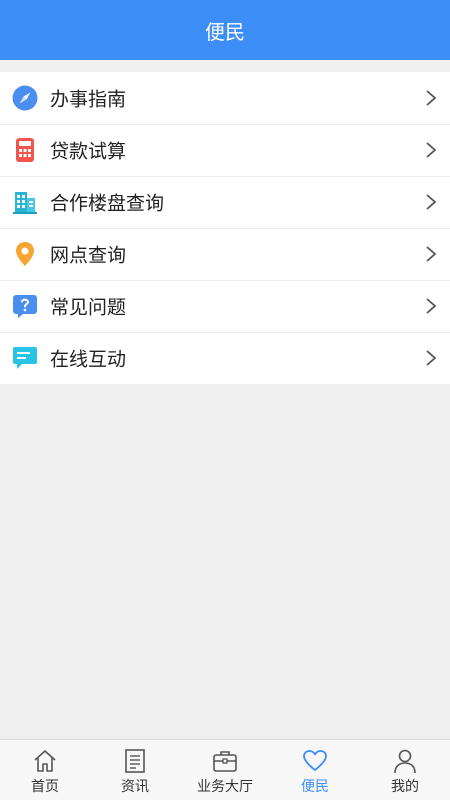  What do you see at coordinates (88, 307) in the screenshot?
I see `menu-item-label: 常见问题` at bounding box center [88, 307].